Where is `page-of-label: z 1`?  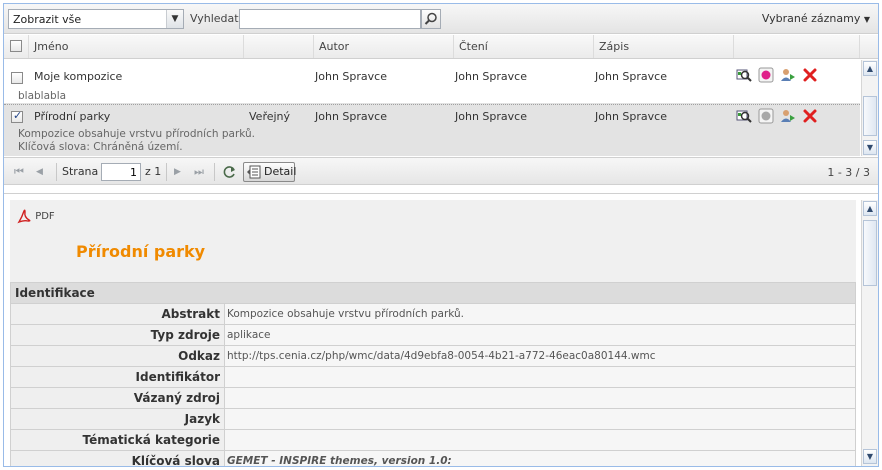 page-of-label: z 1 is located at coordinates (153, 171).